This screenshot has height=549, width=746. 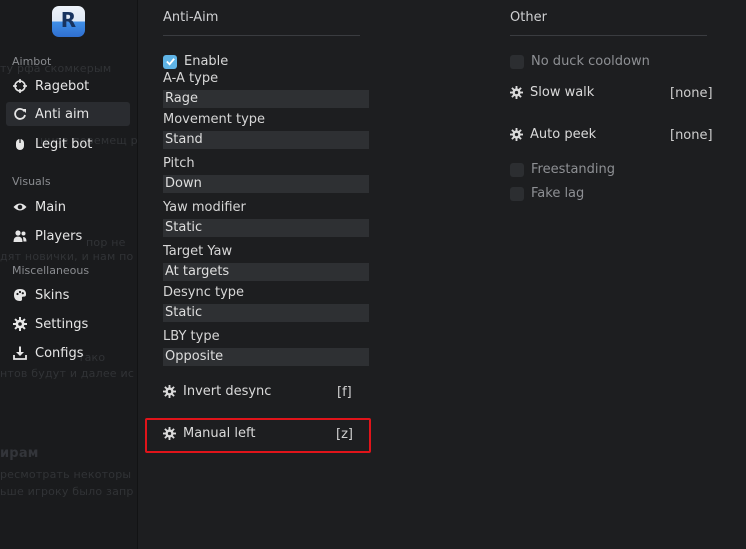 What do you see at coordinates (528, 17) in the screenshot?
I see `other-title: Other` at bounding box center [528, 17].